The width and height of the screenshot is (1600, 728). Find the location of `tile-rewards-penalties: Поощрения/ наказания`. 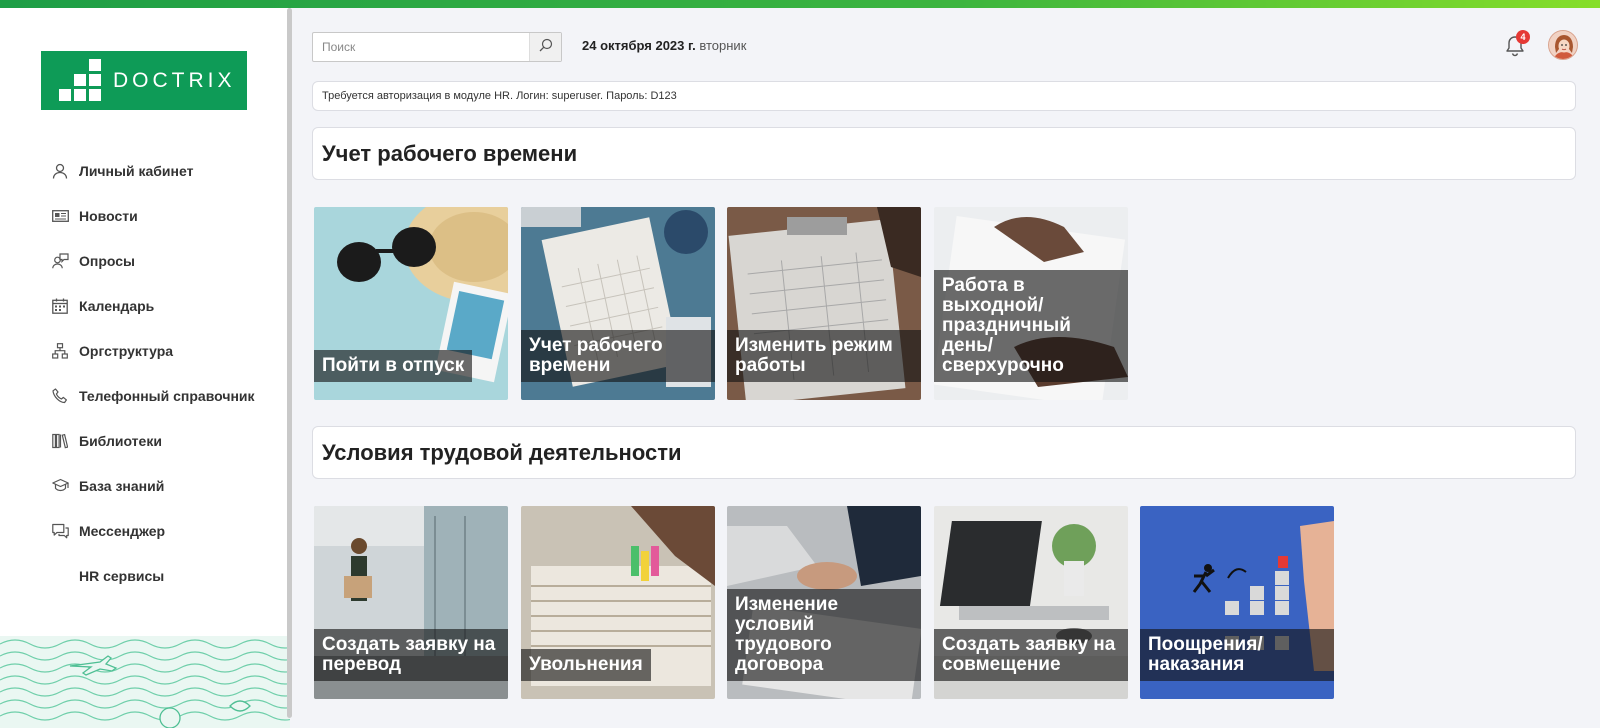

tile-rewards-penalties: Поощрения/ наказания is located at coordinates (1237, 602).